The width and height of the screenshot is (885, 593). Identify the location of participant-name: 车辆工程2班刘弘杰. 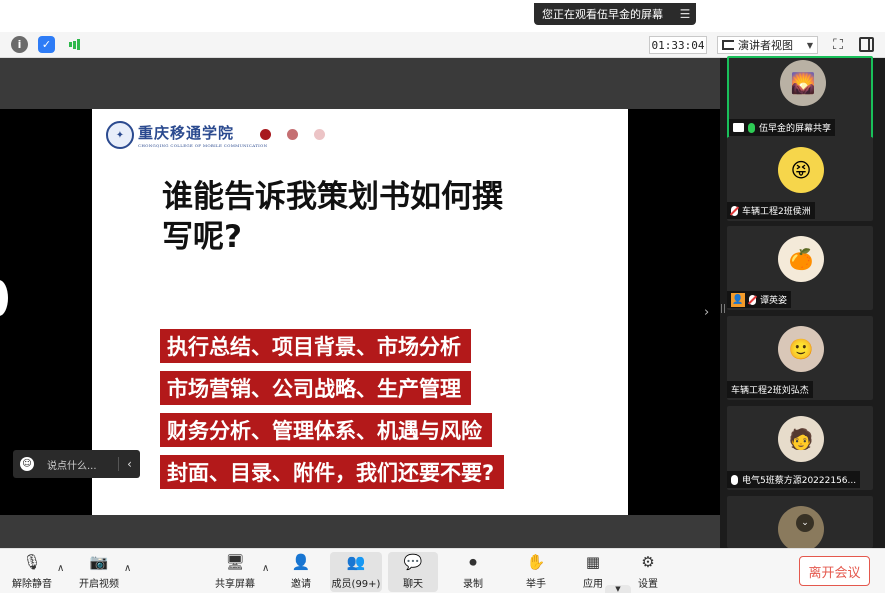
(770, 391).